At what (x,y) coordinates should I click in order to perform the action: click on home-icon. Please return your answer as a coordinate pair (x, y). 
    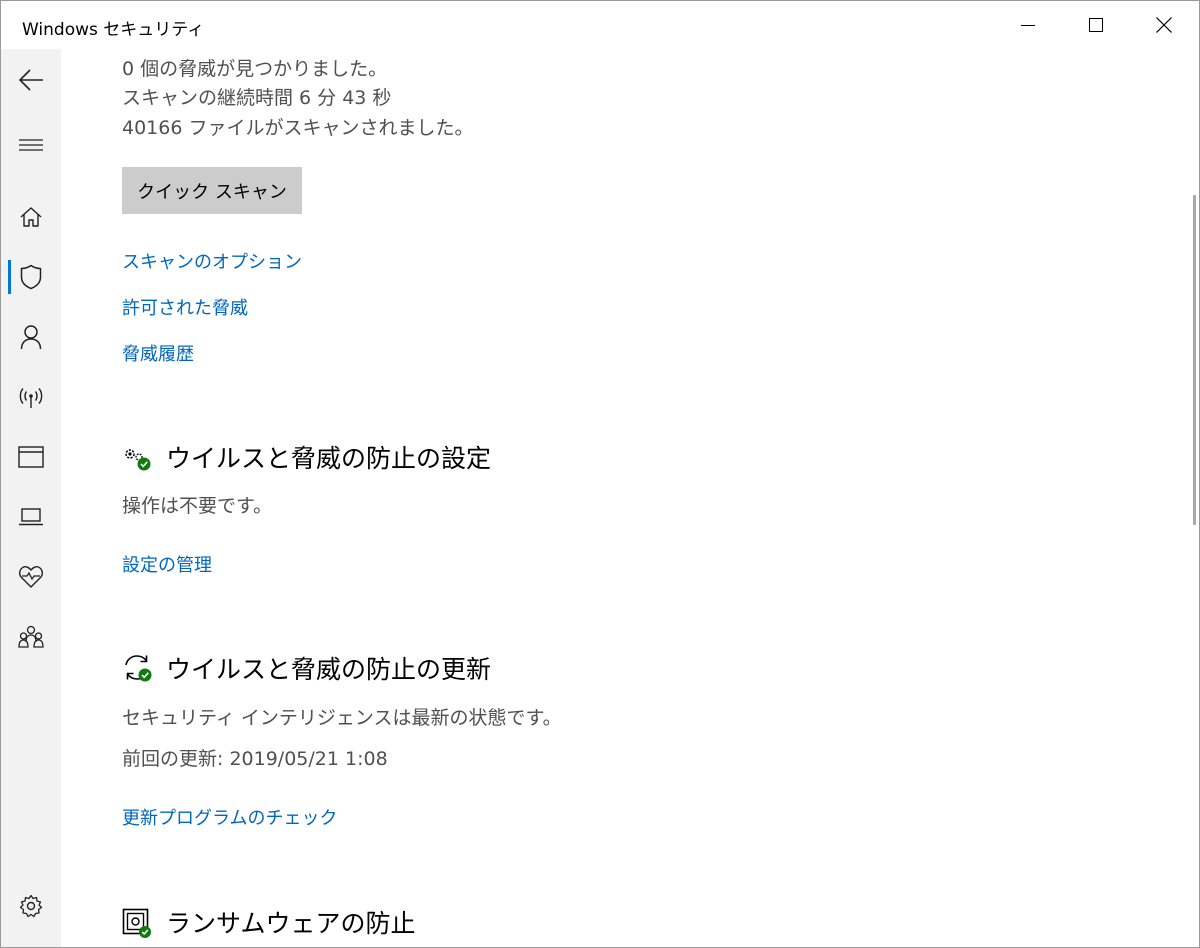
    Looking at the image, I should click on (31, 217).